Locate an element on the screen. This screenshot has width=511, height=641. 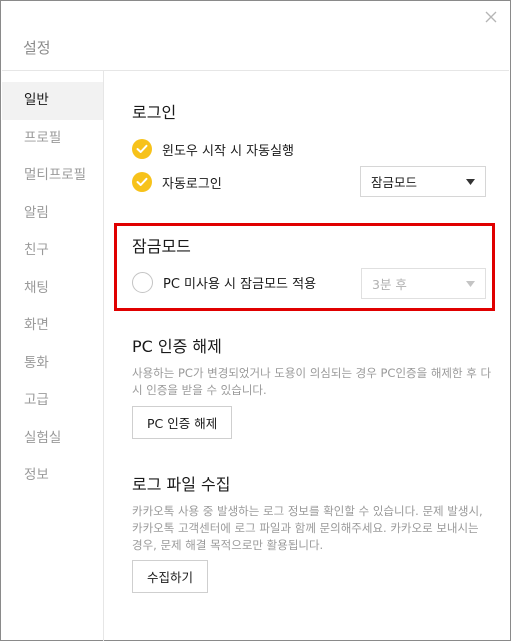
collect-logs-button: 수집하기 is located at coordinates (170, 576).